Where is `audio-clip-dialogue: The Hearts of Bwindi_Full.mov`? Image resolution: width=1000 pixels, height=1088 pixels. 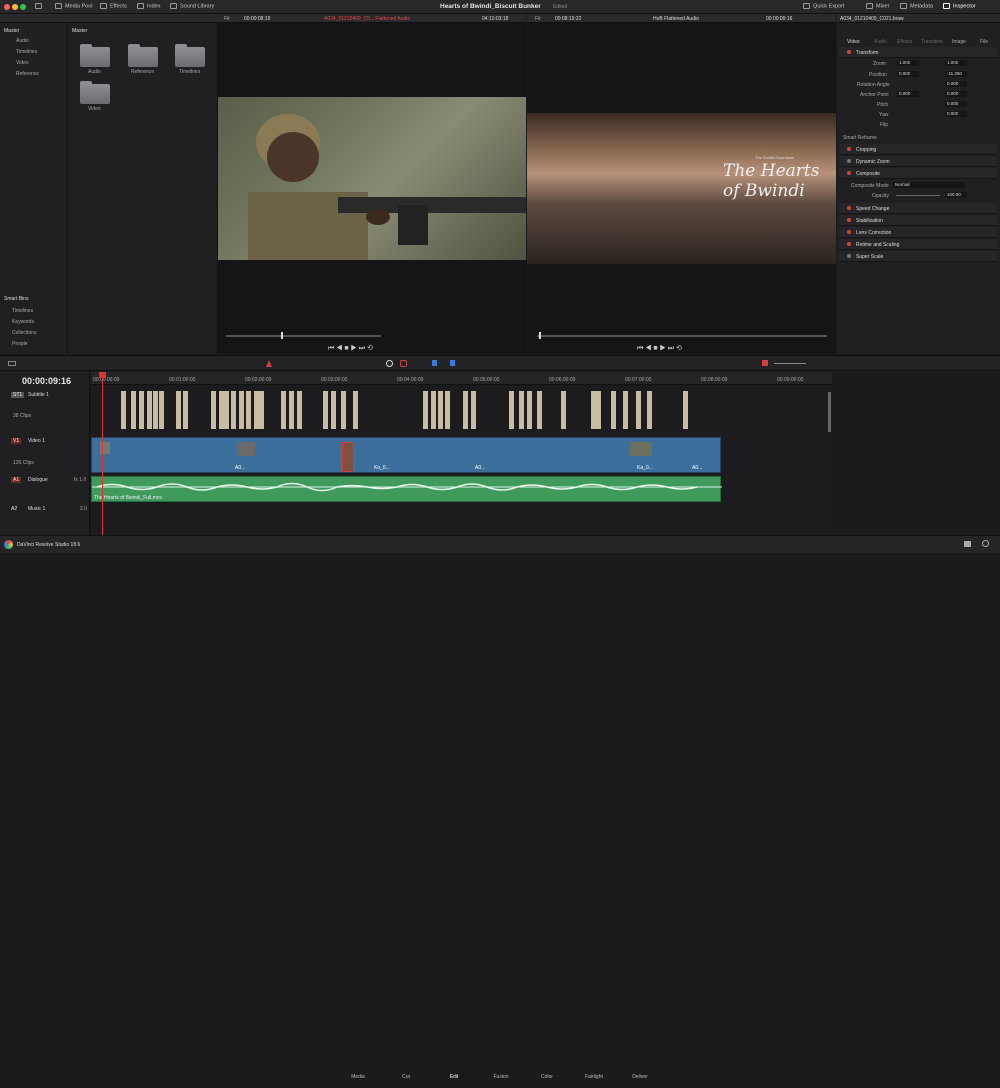 audio-clip-dialogue: The Hearts of Bwindi_Full.mov is located at coordinates (406, 489).